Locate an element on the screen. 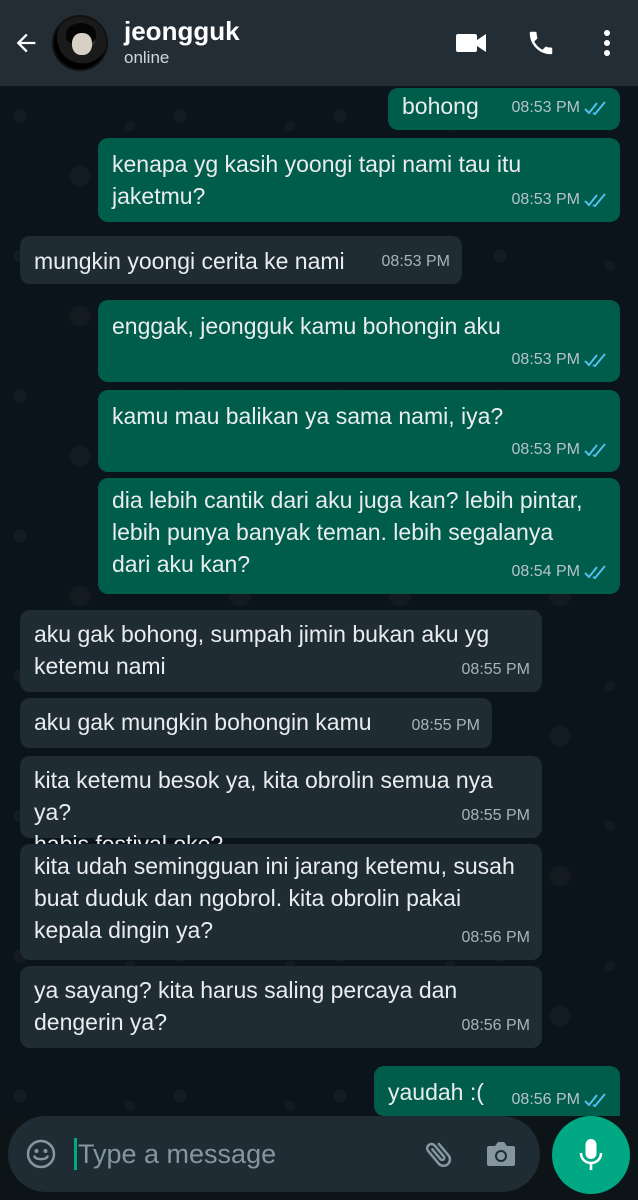  message-composer: Type a message is located at coordinates (274, 1154).